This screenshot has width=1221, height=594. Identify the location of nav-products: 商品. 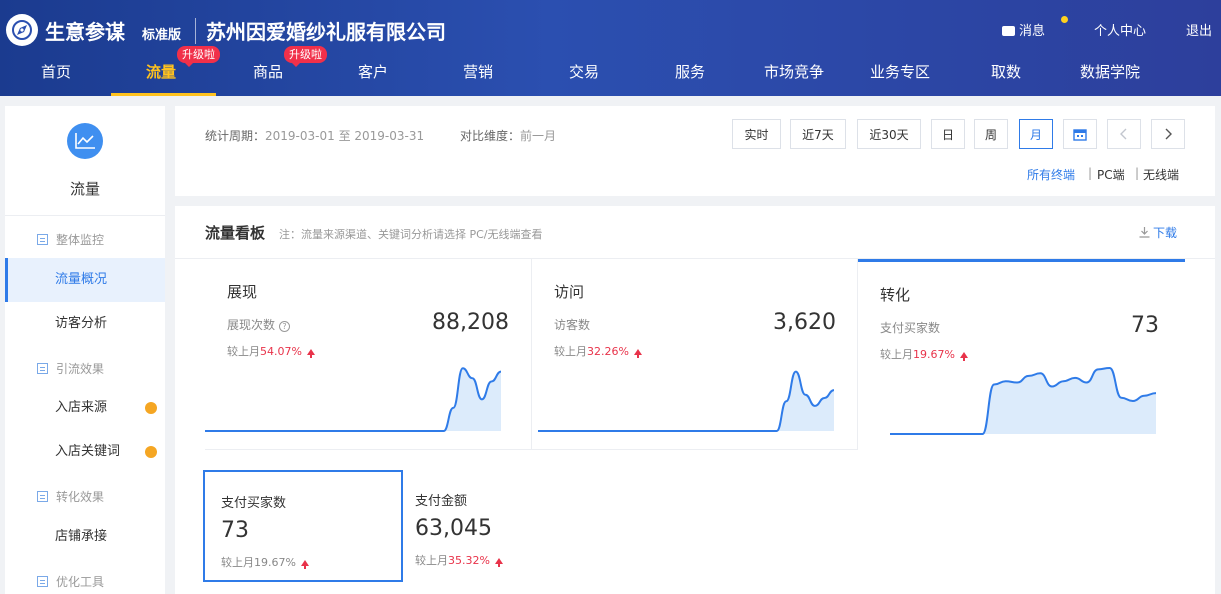
(268, 71).